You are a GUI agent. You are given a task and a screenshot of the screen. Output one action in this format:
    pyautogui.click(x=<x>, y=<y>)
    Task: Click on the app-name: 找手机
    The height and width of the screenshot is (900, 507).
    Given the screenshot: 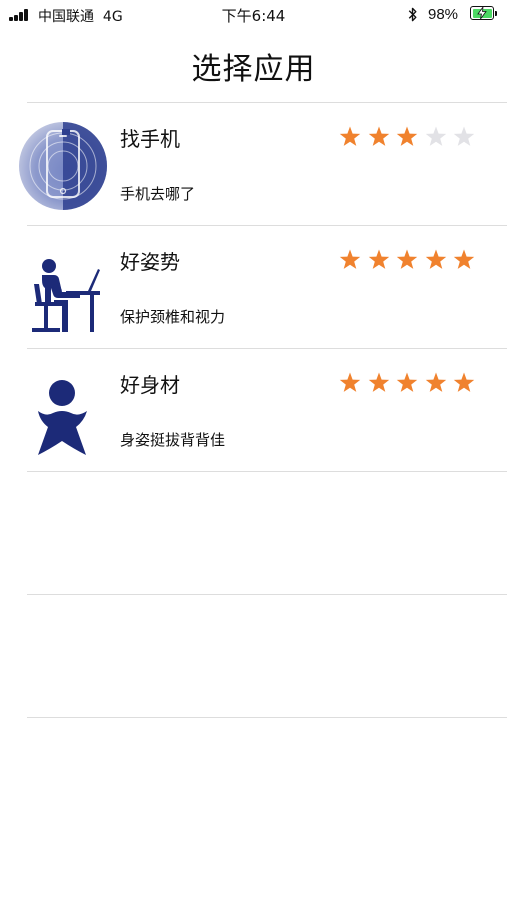 What is the action you would take?
    pyautogui.click(x=150, y=139)
    